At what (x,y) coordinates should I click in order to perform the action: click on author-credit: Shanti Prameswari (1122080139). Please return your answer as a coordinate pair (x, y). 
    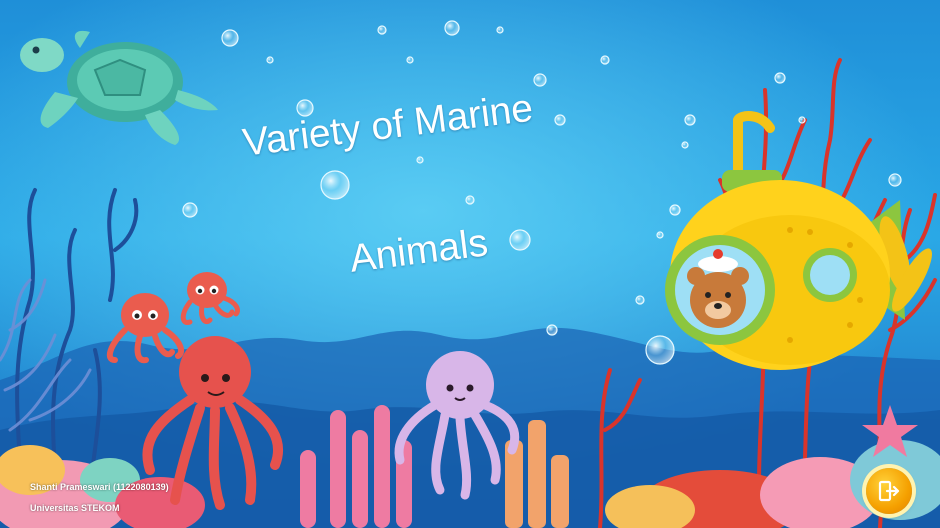
    Looking at the image, I should click on (99, 487).